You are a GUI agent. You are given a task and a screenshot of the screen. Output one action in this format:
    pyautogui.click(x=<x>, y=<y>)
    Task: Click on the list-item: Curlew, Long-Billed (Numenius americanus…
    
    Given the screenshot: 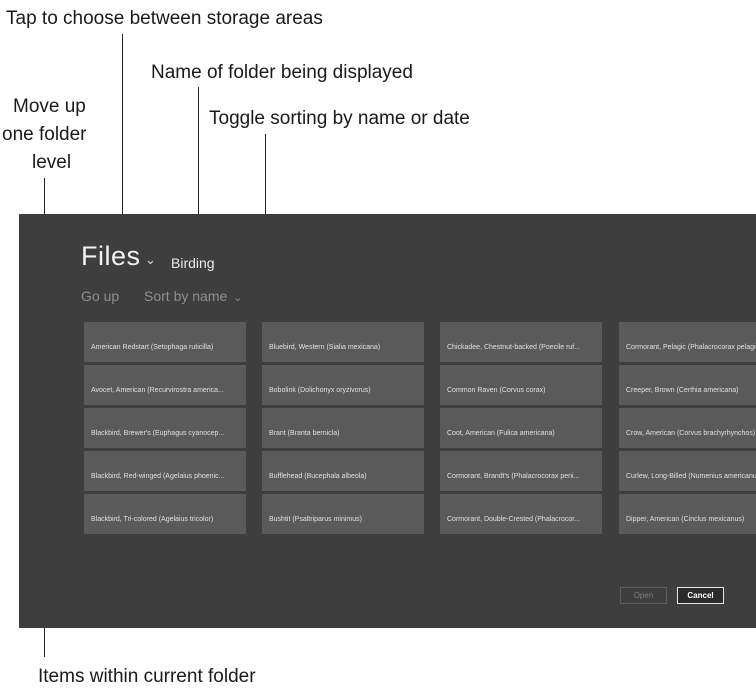 What is the action you would take?
    pyautogui.click(x=687, y=471)
    